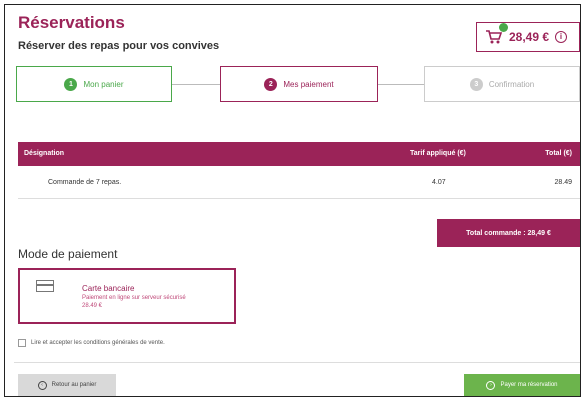 Image resolution: width=587 pixels, height=401 pixels. Describe the element at coordinates (271, 84) in the screenshot. I see `step-number: 2` at that location.